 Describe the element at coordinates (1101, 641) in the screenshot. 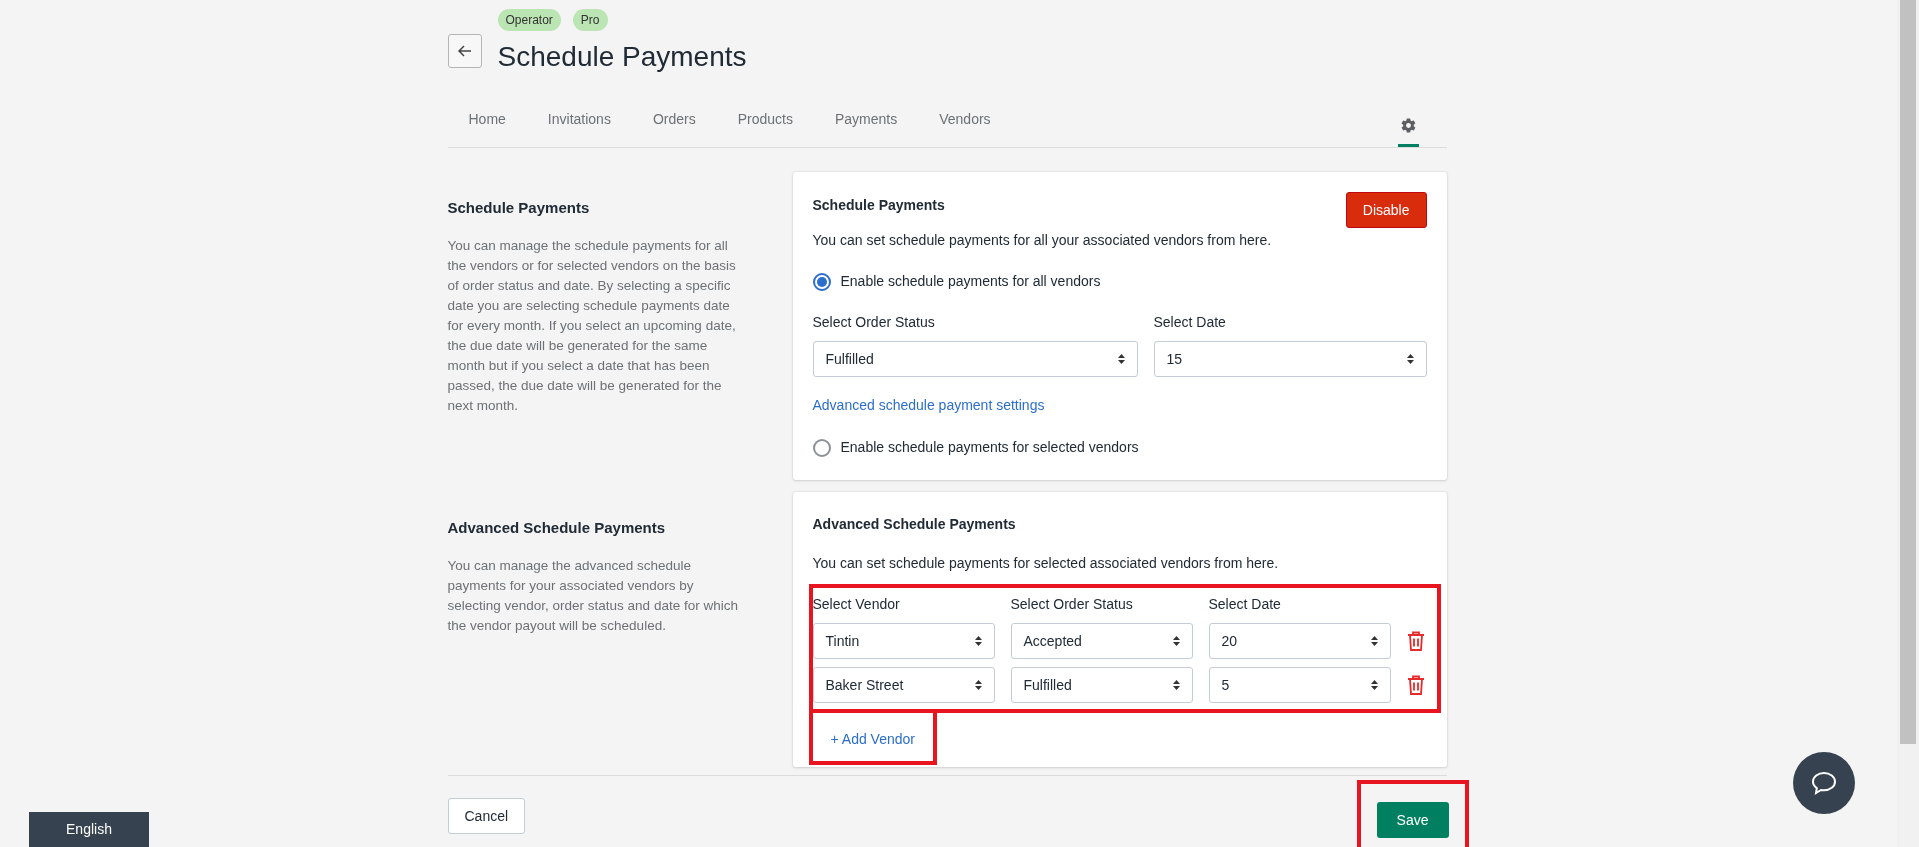

I see `select-field: Accepted` at that location.